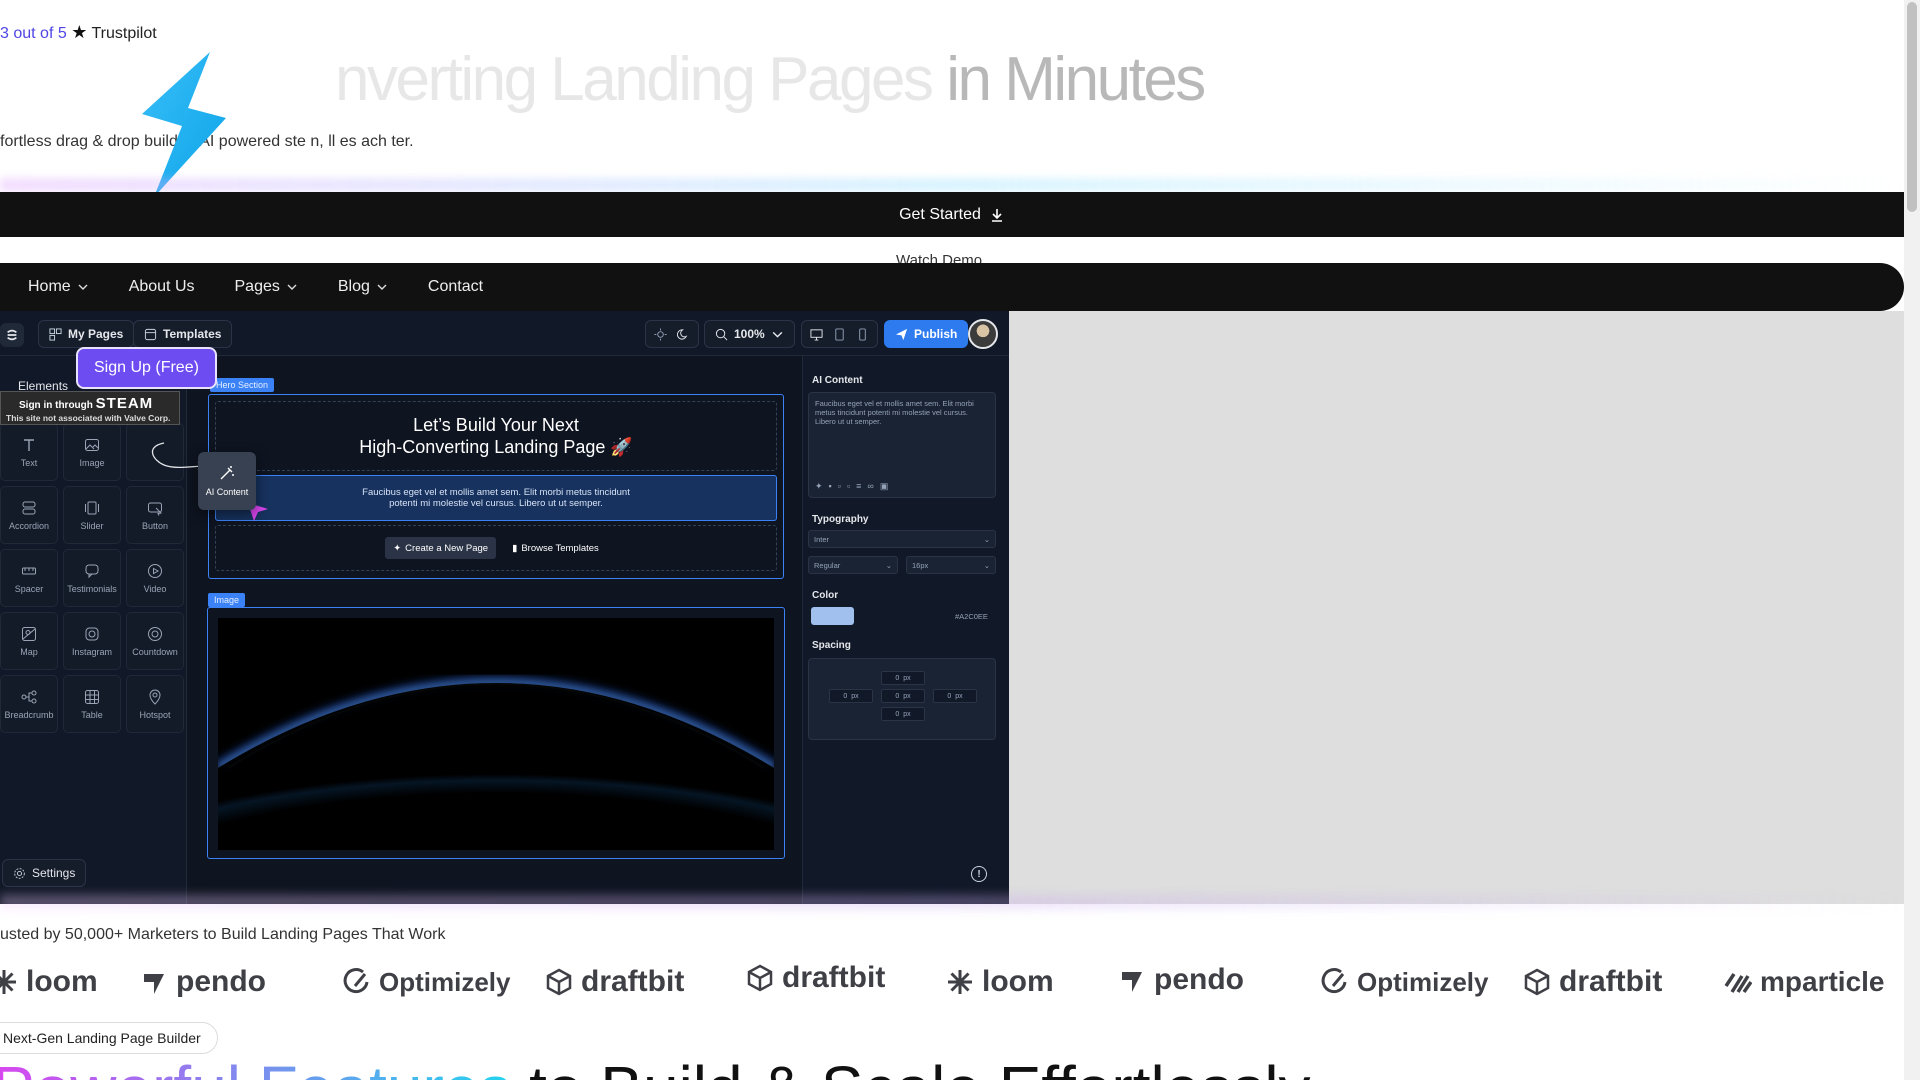  Describe the element at coordinates (496, 447) in the screenshot. I see `hero-heading-line2: High-Converting Landing Page 🚀` at that location.